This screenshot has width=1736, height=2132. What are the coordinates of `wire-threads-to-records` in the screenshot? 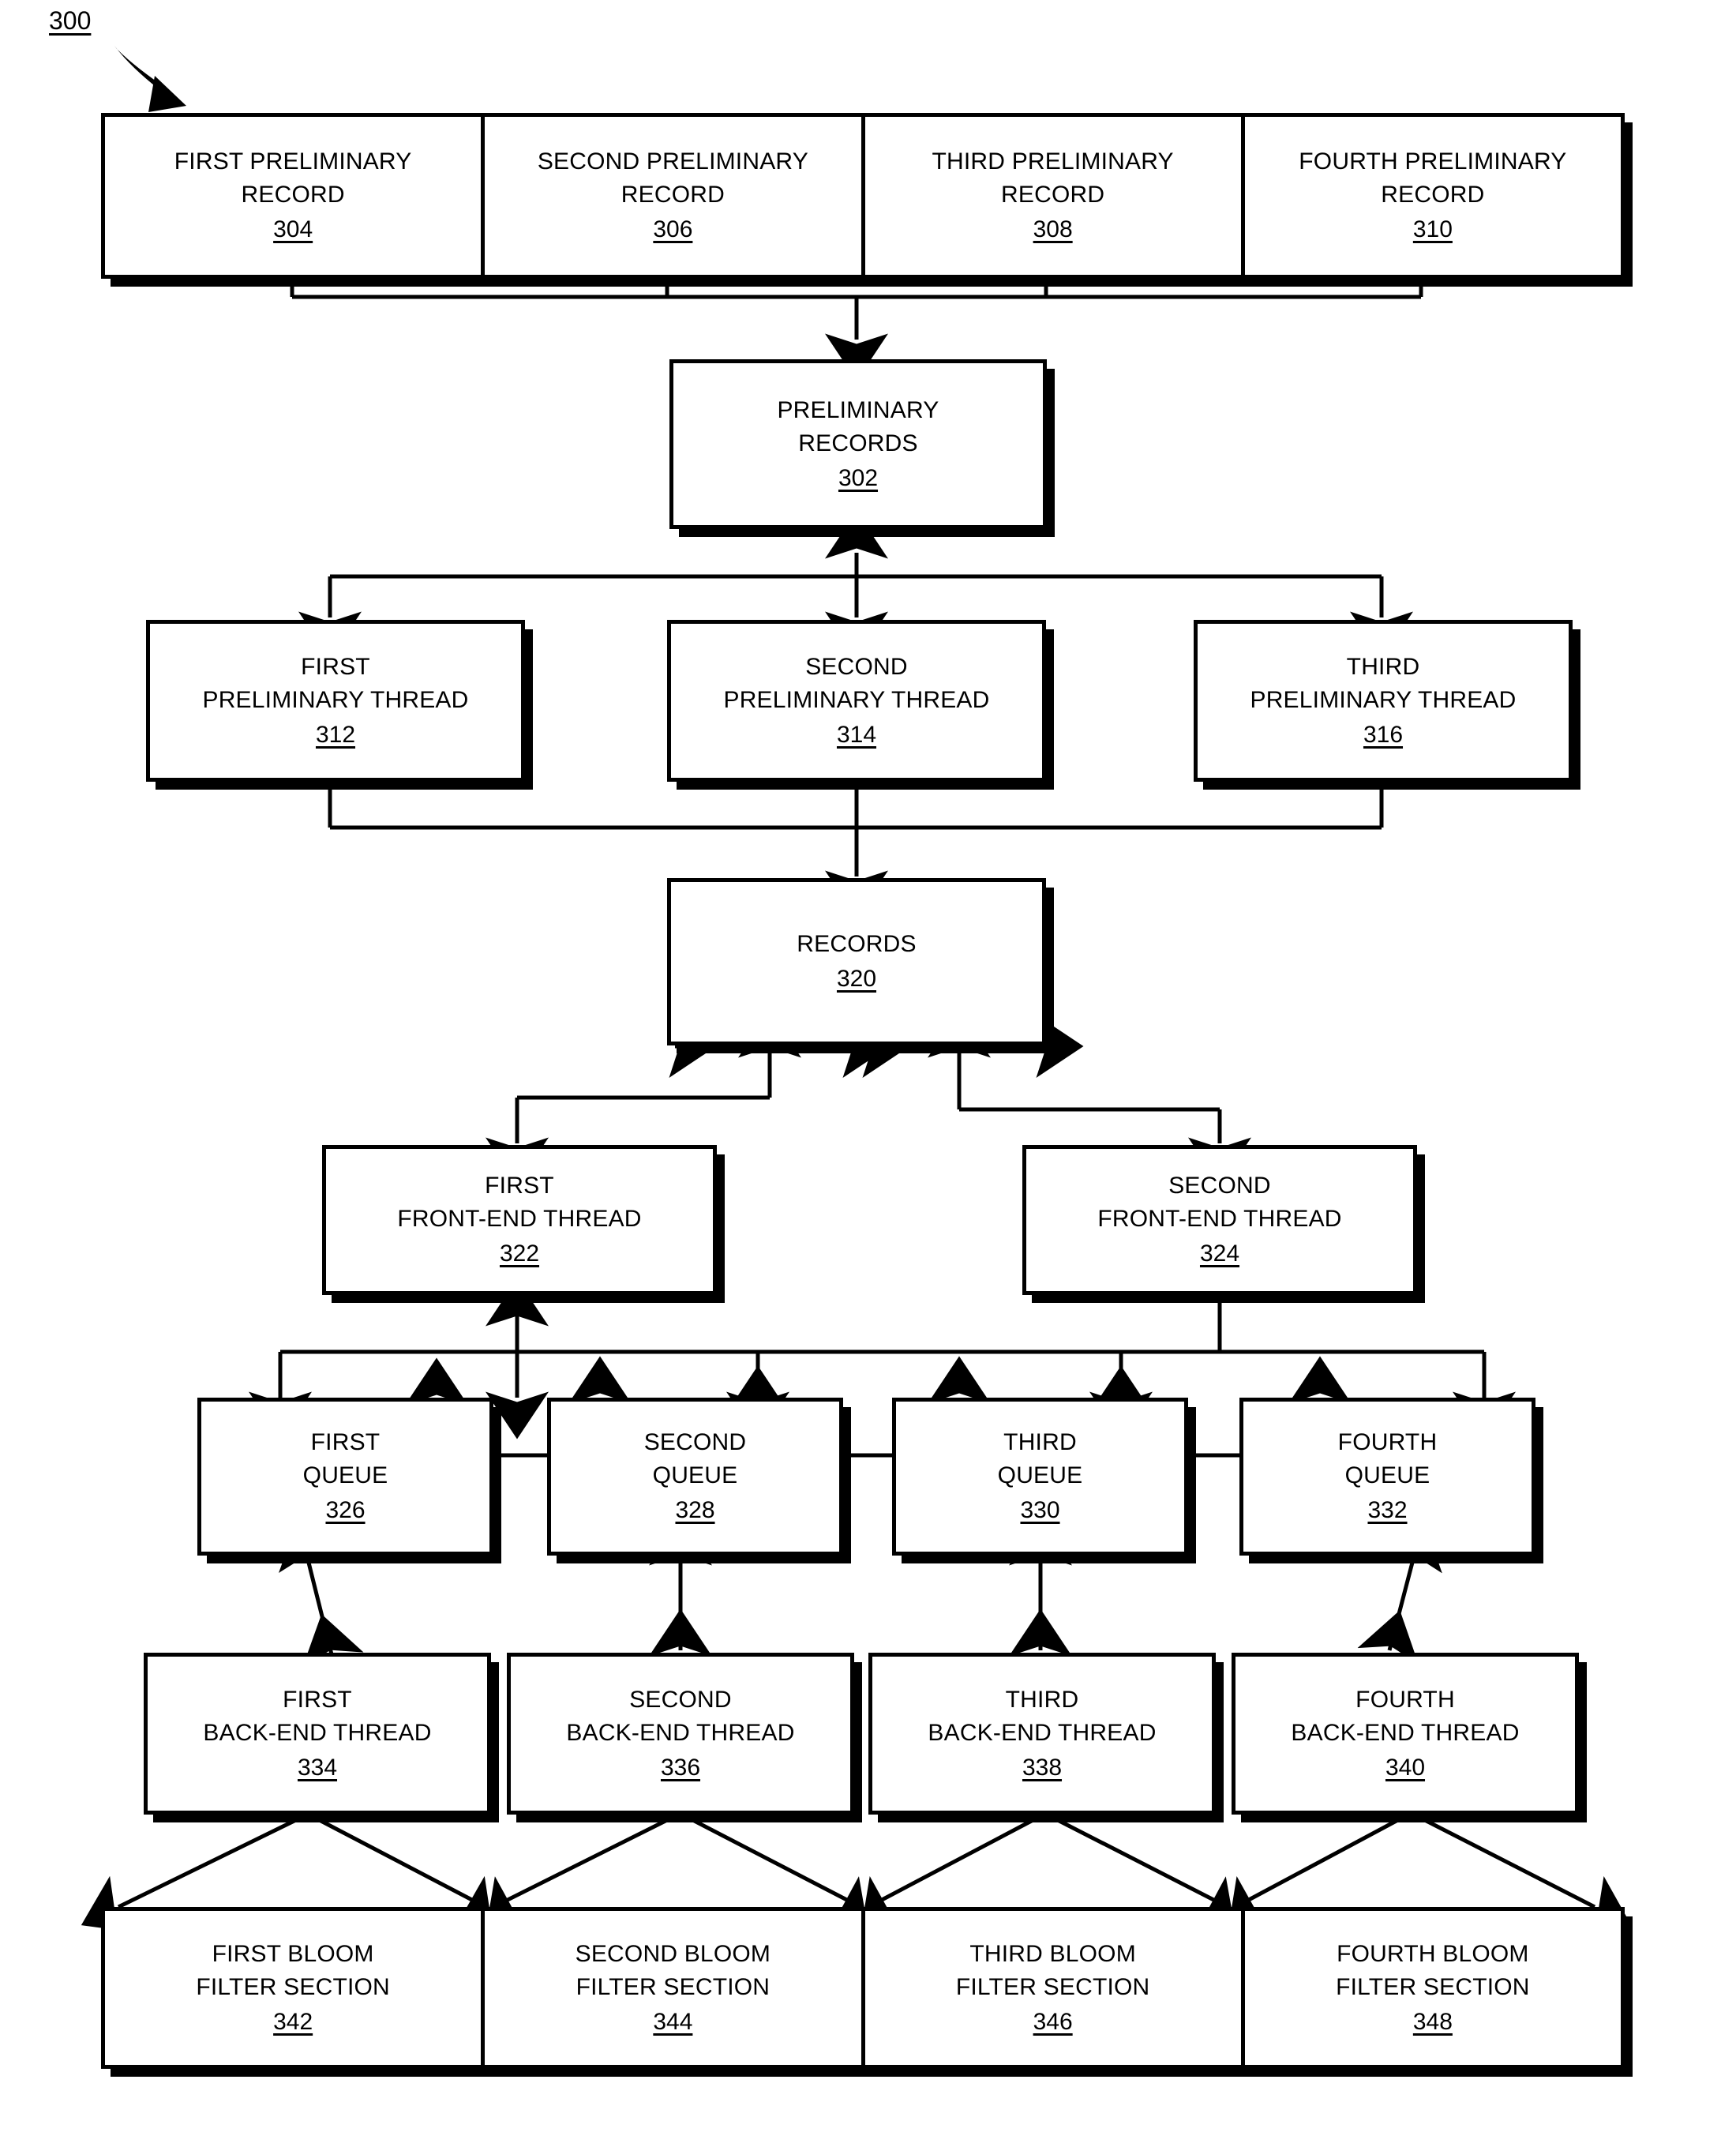 It's located at (856, 851).